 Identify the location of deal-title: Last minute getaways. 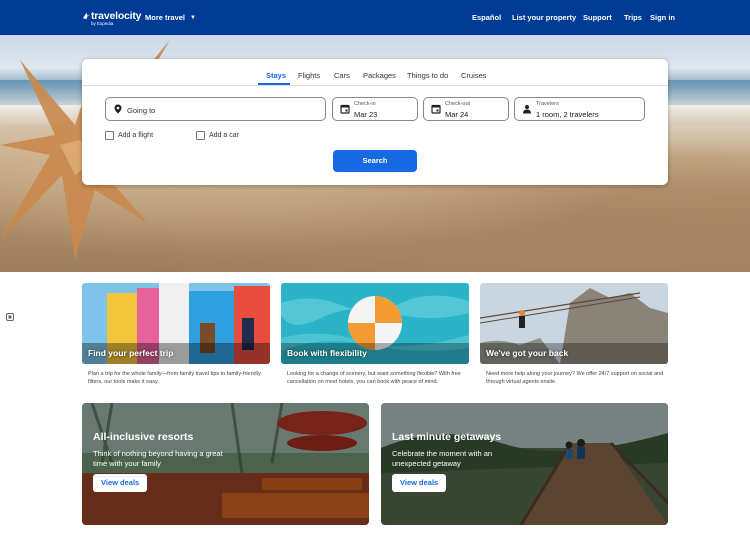
(447, 437).